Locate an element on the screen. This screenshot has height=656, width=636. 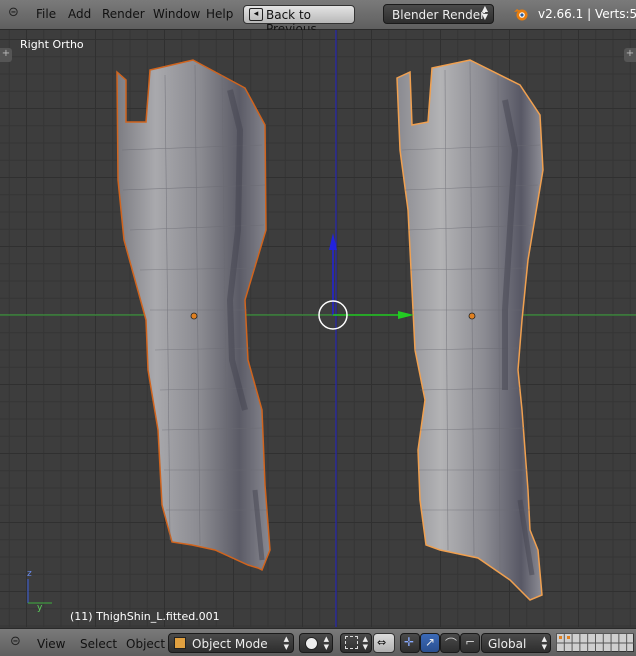
layers-grid is located at coordinates (596, 642).